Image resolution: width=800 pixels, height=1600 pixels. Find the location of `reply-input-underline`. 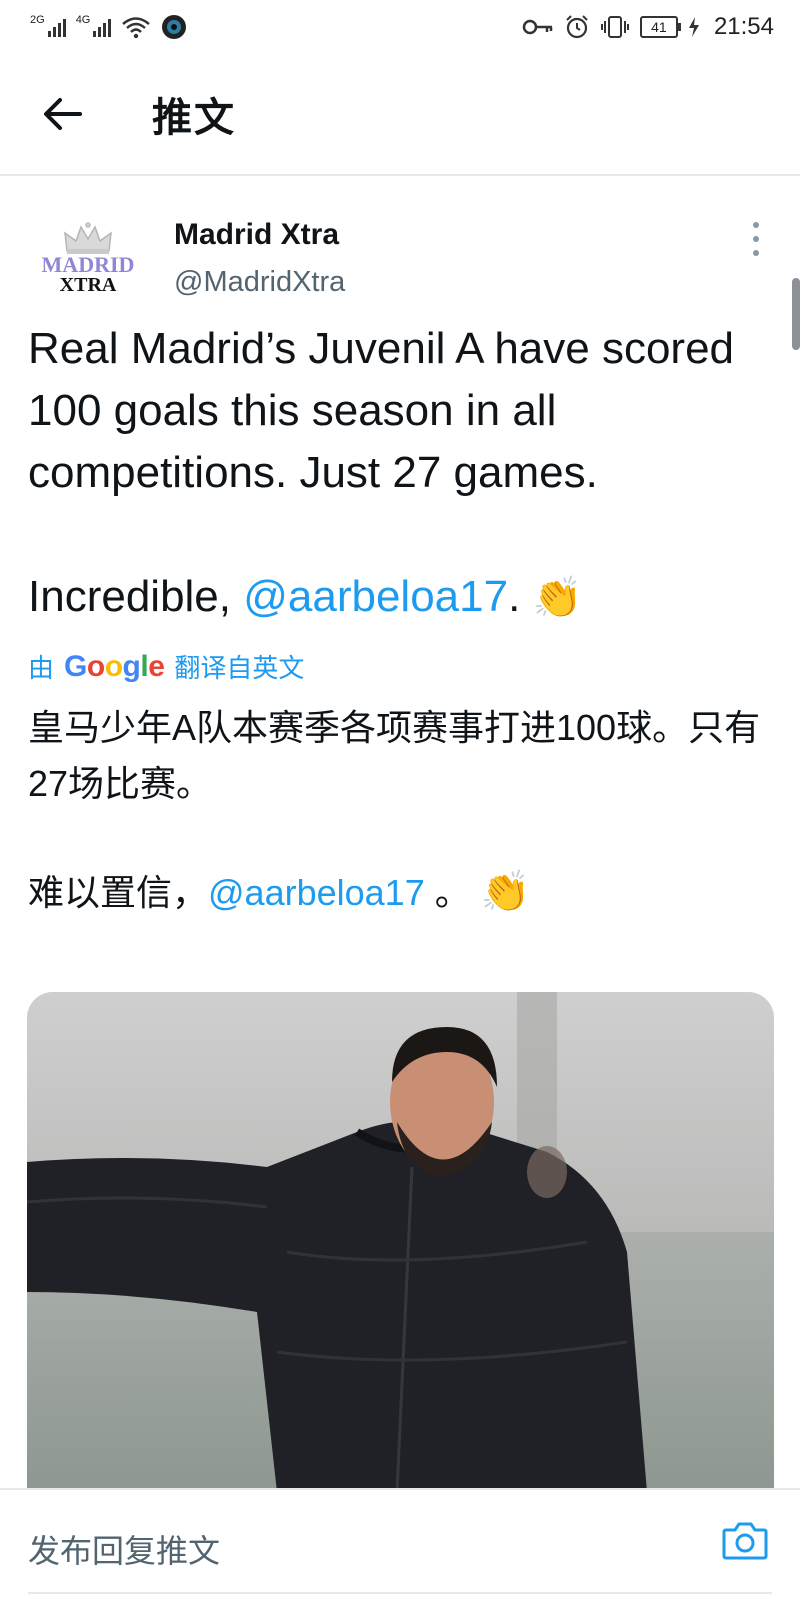

reply-input-underline is located at coordinates (400, 1593).